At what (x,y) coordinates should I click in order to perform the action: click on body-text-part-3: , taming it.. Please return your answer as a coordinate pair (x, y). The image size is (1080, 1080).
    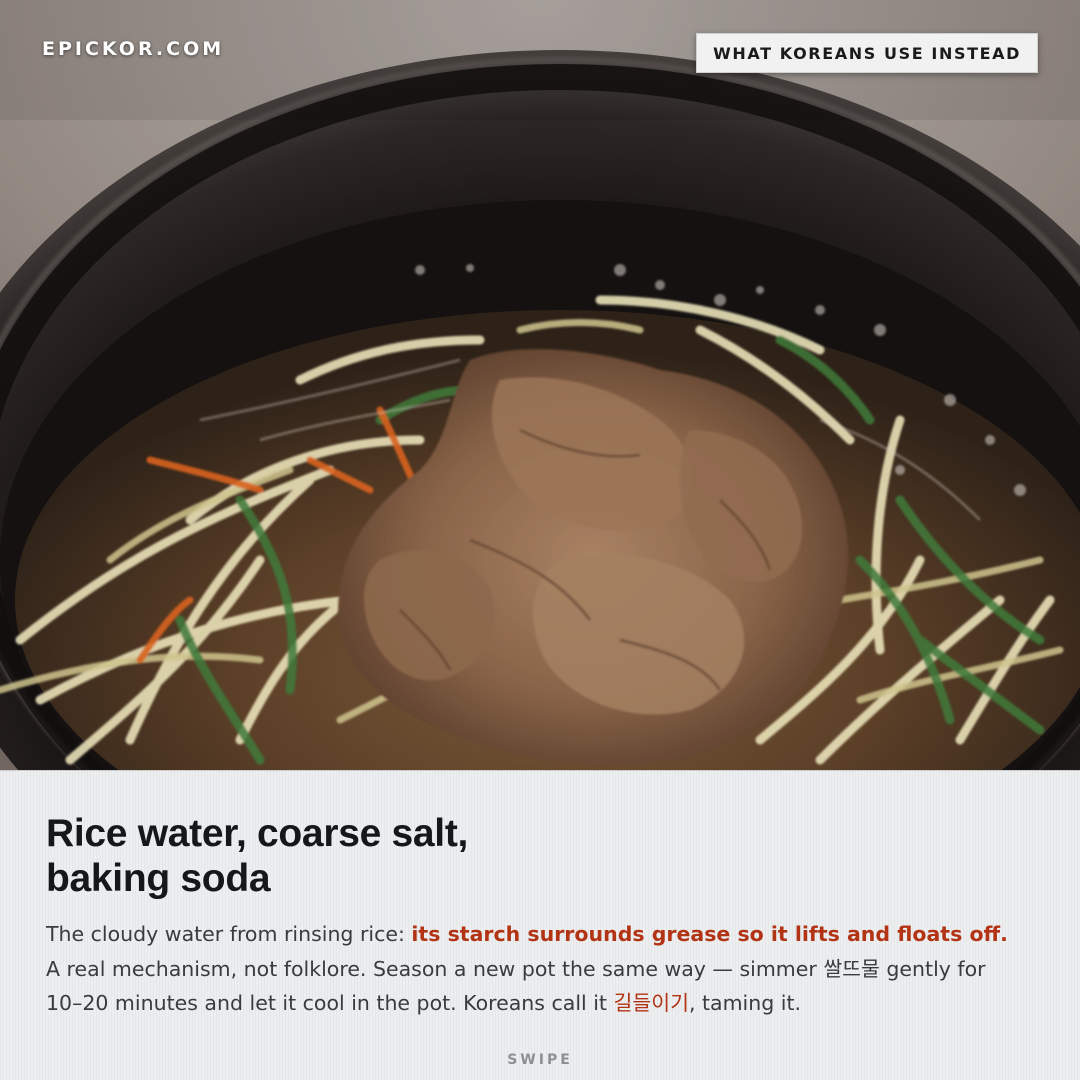
    Looking at the image, I should click on (745, 1003).